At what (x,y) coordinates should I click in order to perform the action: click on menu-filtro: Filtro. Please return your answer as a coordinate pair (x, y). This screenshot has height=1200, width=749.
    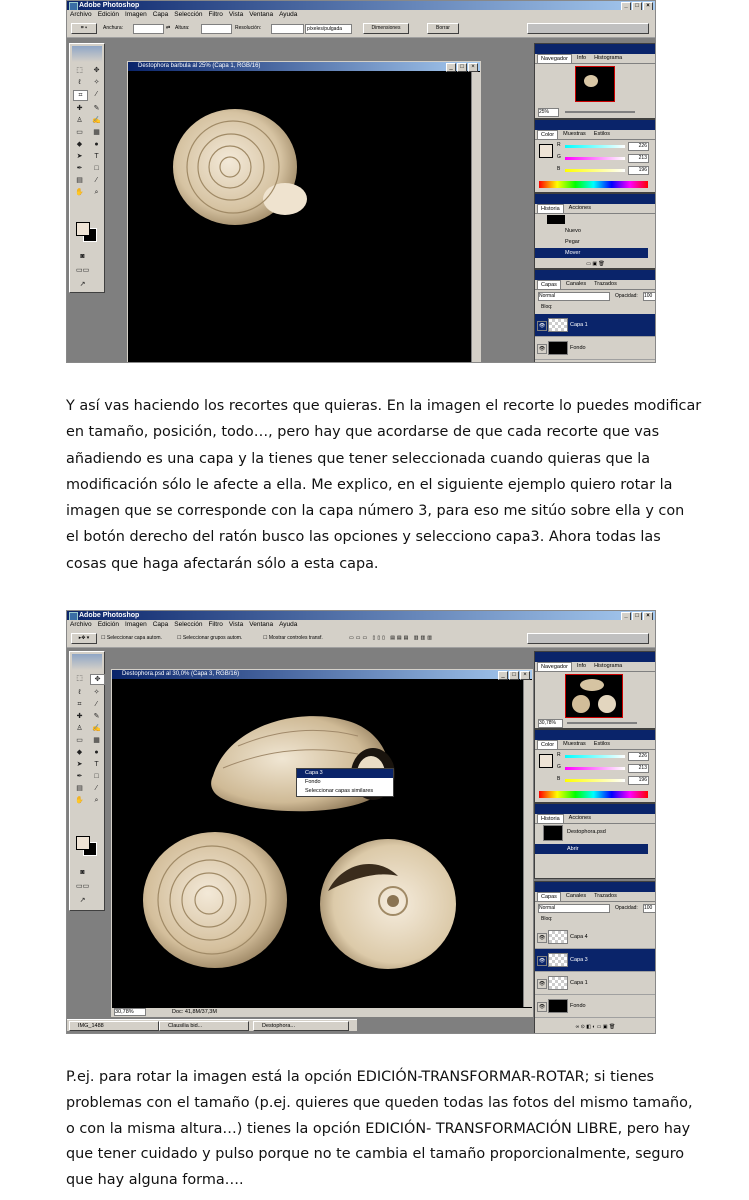
    Looking at the image, I should click on (215, 14).